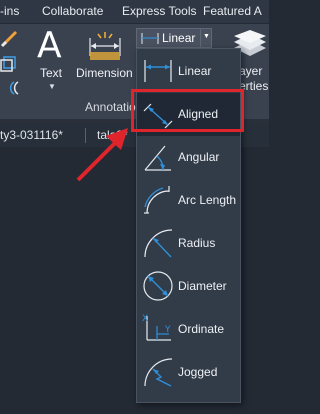  I want to click on annotation-arrow-icon, so click(102, 155).